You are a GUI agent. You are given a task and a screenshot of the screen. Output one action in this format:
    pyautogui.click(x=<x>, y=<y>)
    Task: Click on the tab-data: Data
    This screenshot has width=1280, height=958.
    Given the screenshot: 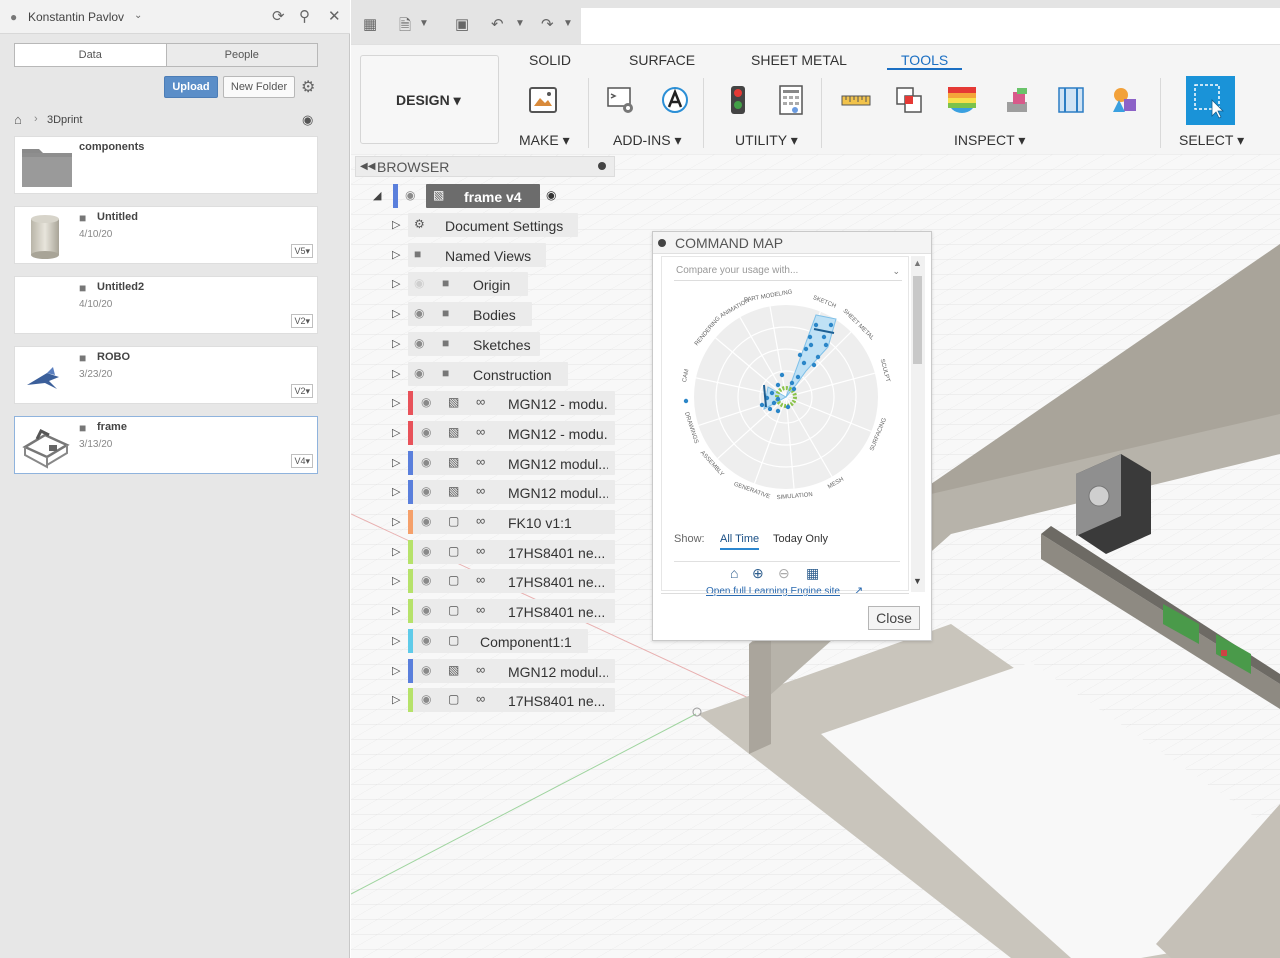 What is the action you would take?
    pyautogui.click(x=90, y=55)
    